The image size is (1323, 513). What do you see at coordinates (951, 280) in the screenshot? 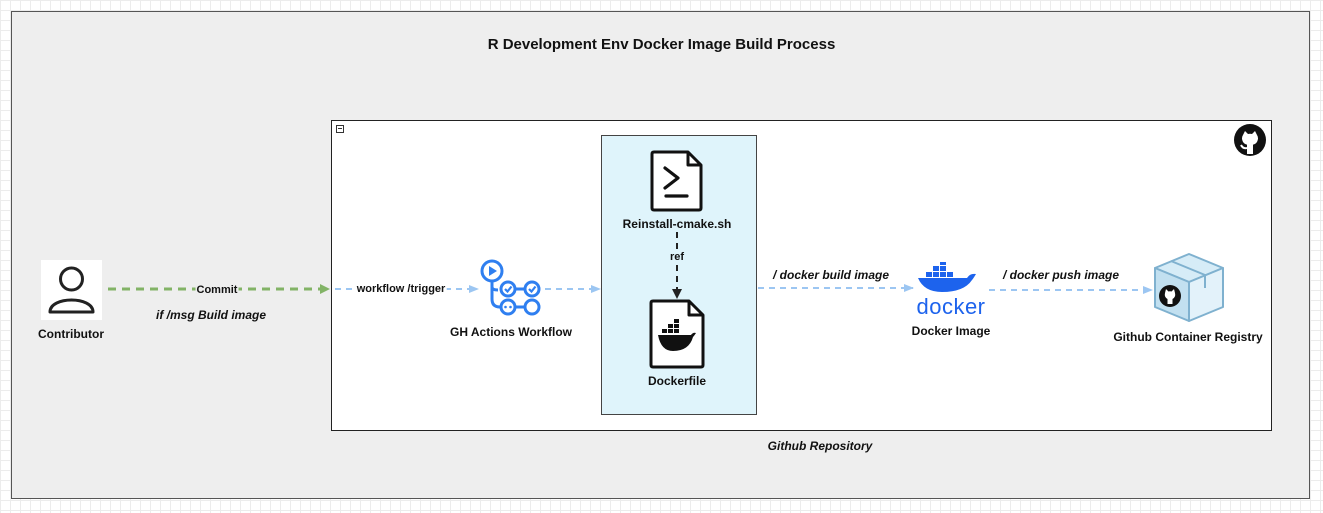
I see `docker-logo-icon` at bounding box center [951, 280].